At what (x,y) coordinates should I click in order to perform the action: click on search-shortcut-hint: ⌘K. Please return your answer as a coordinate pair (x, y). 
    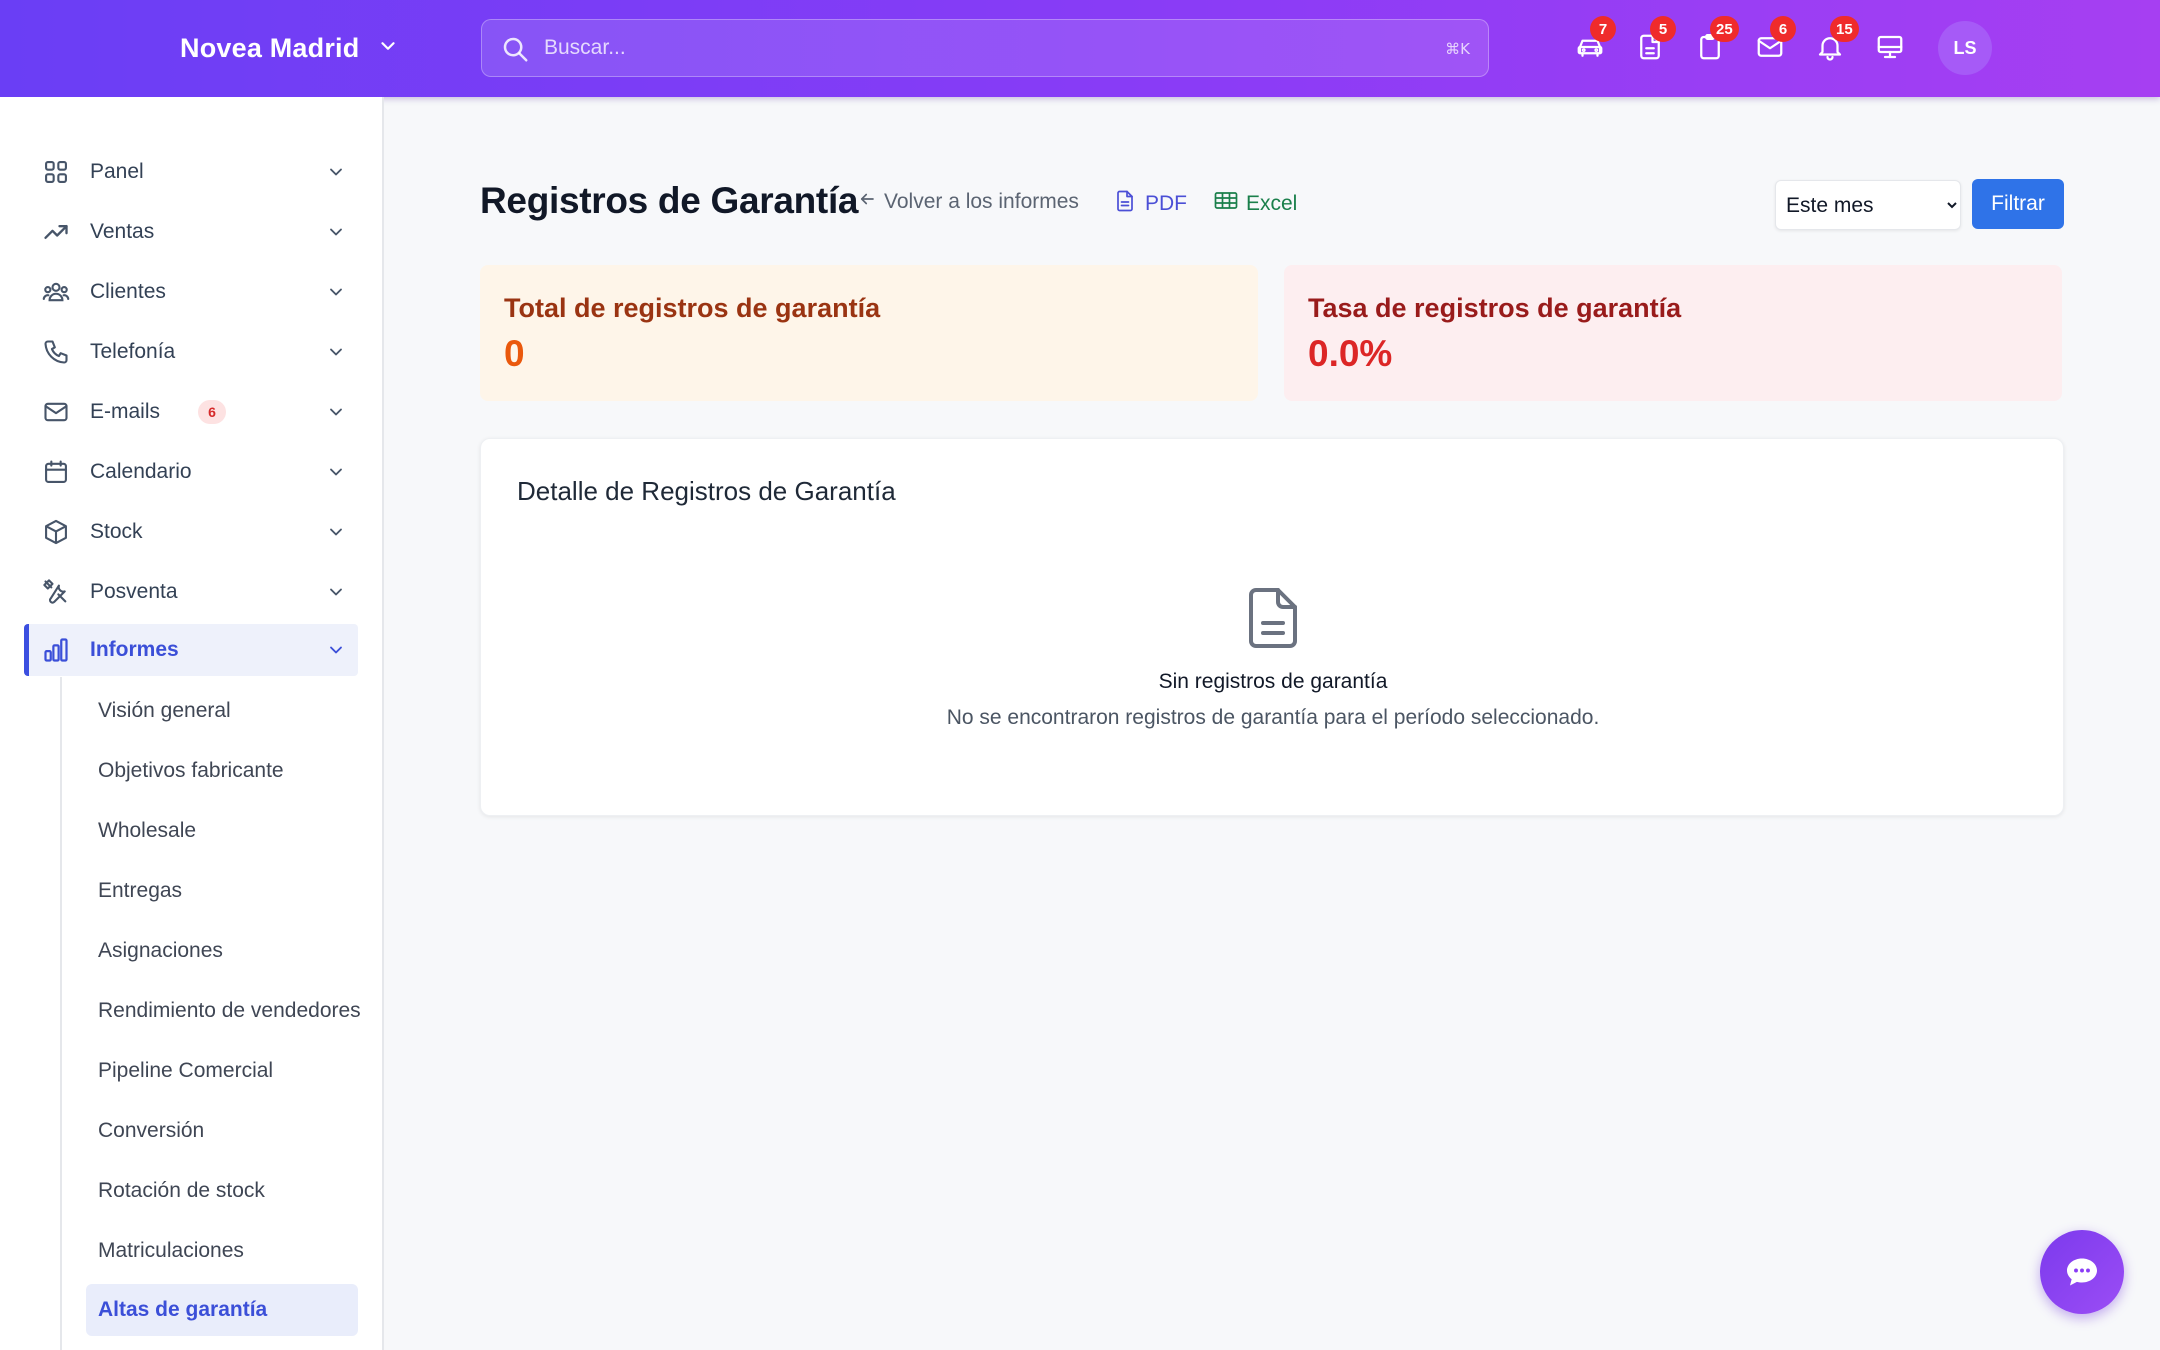
    Looking at the image, I should click on (1457, 49).